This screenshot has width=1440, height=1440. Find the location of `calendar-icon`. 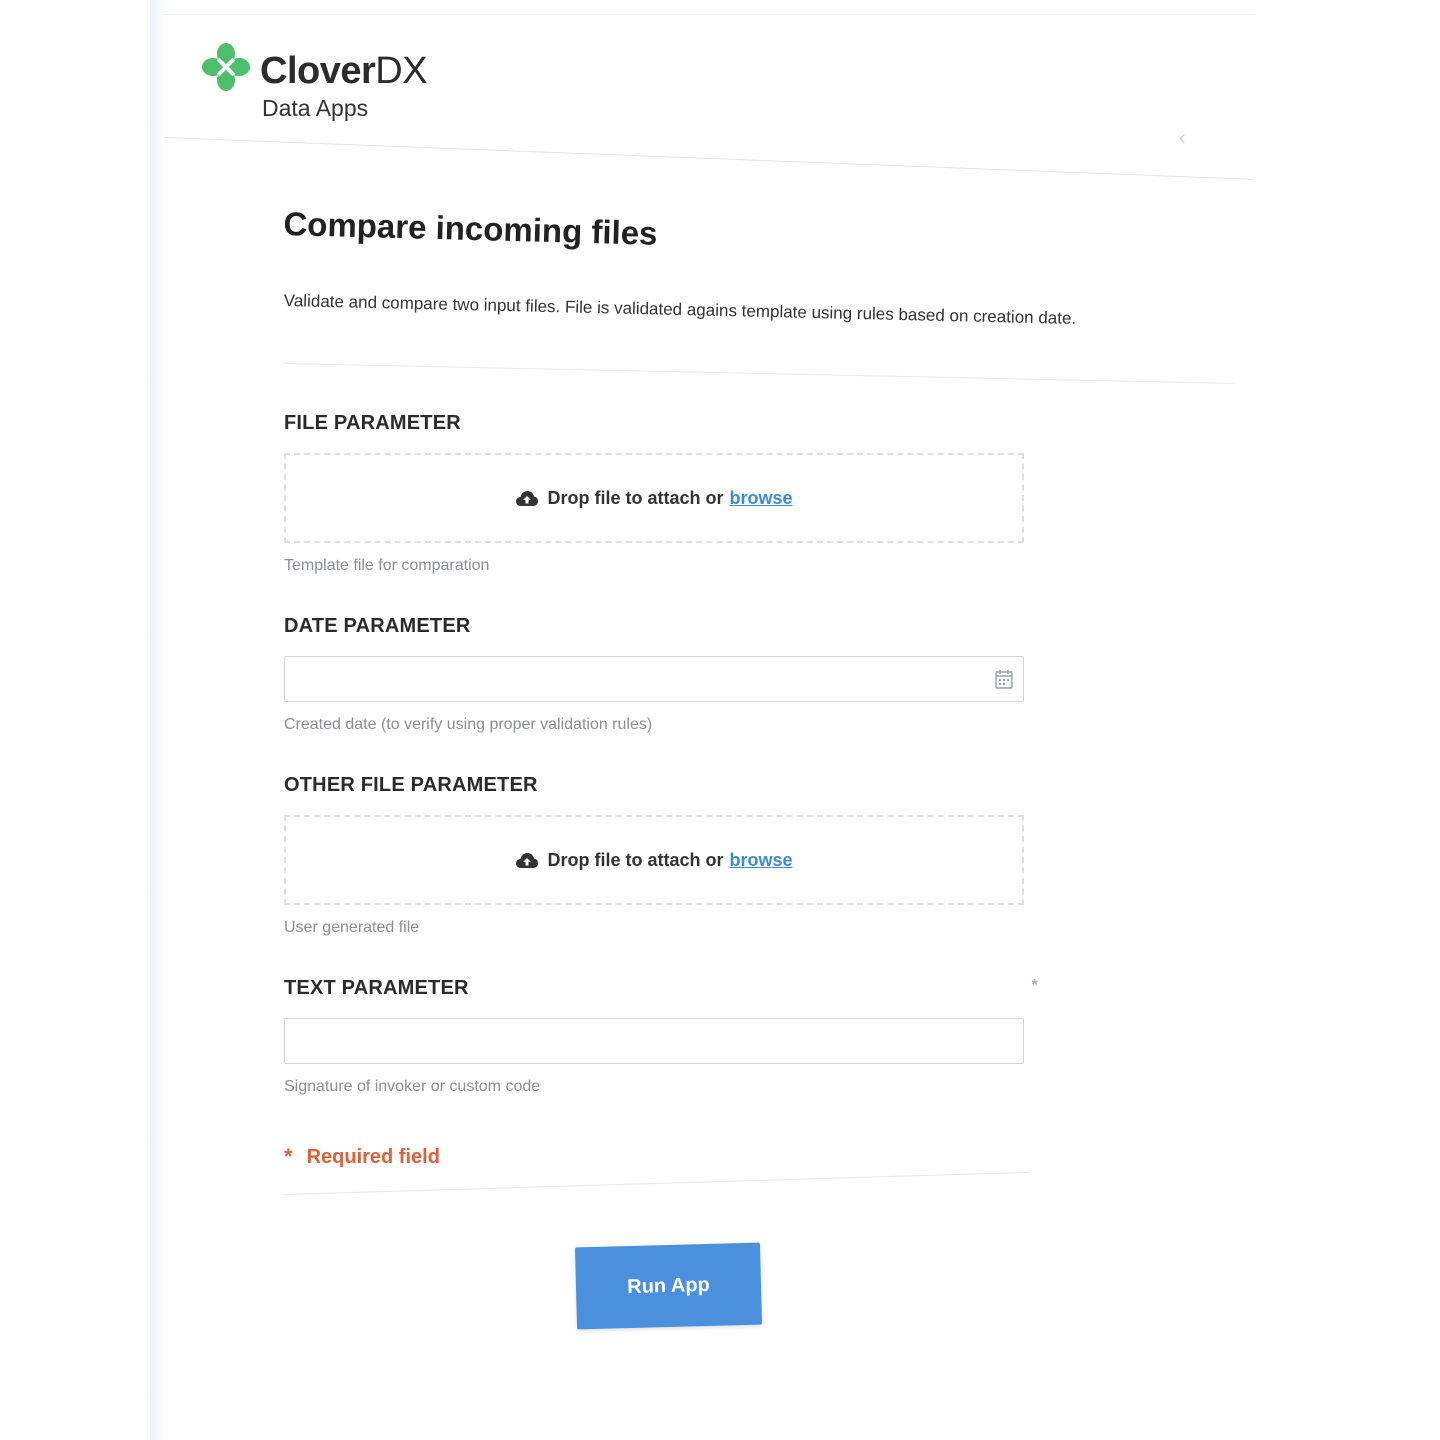

calendar-icon is located at coordinates (1004, 681).